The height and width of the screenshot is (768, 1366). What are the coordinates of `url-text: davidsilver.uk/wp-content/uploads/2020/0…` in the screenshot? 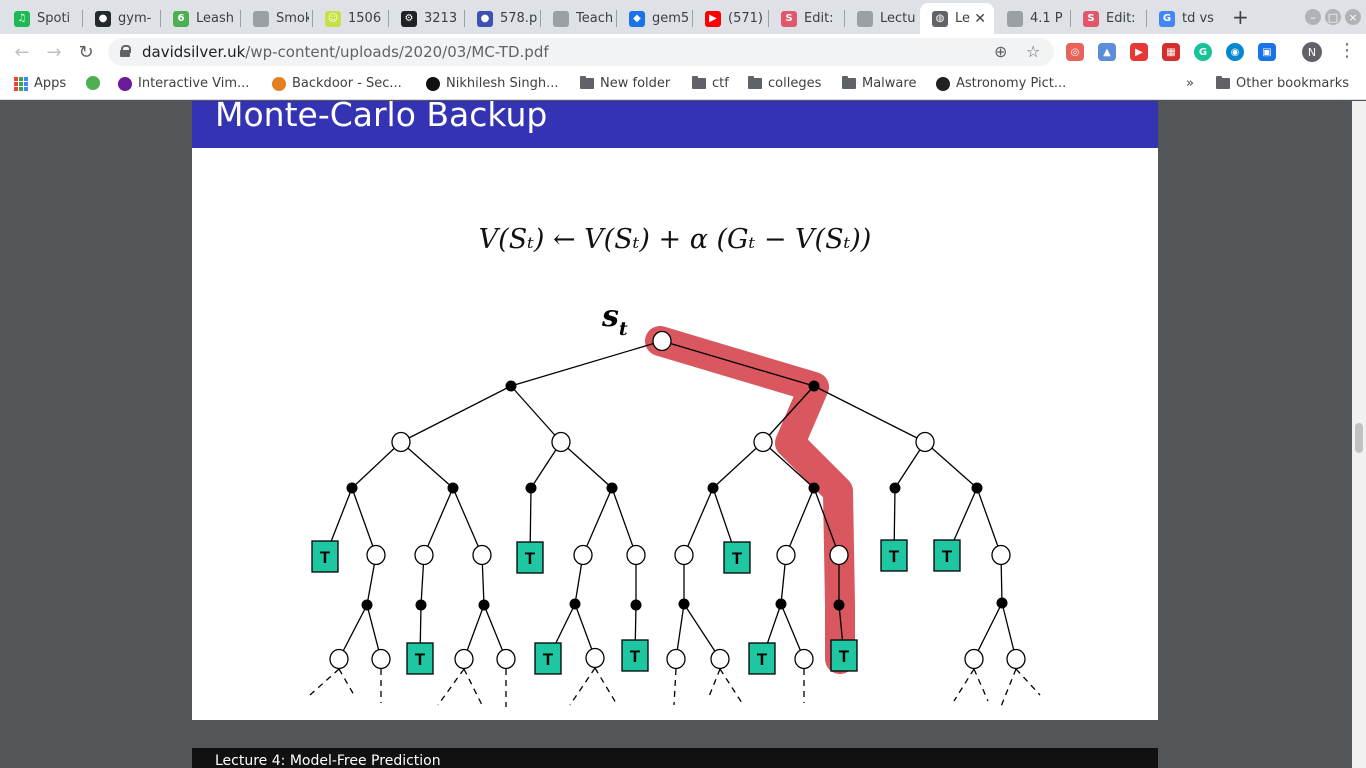 It's located at (345, 52).